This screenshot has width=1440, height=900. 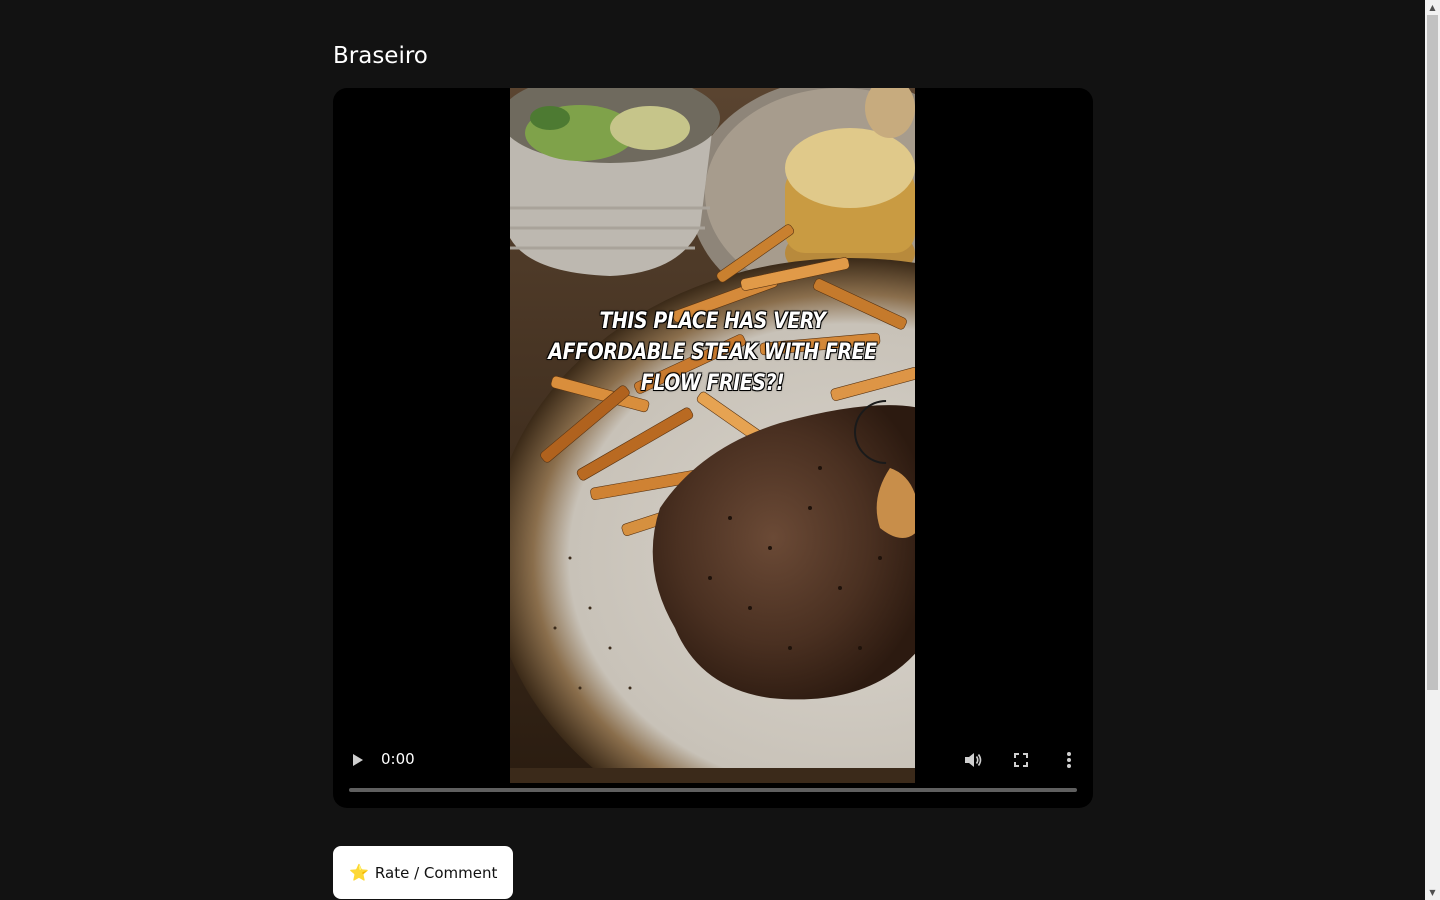 I want to click on video-controls: 0:00, so click(x=713, y=768).